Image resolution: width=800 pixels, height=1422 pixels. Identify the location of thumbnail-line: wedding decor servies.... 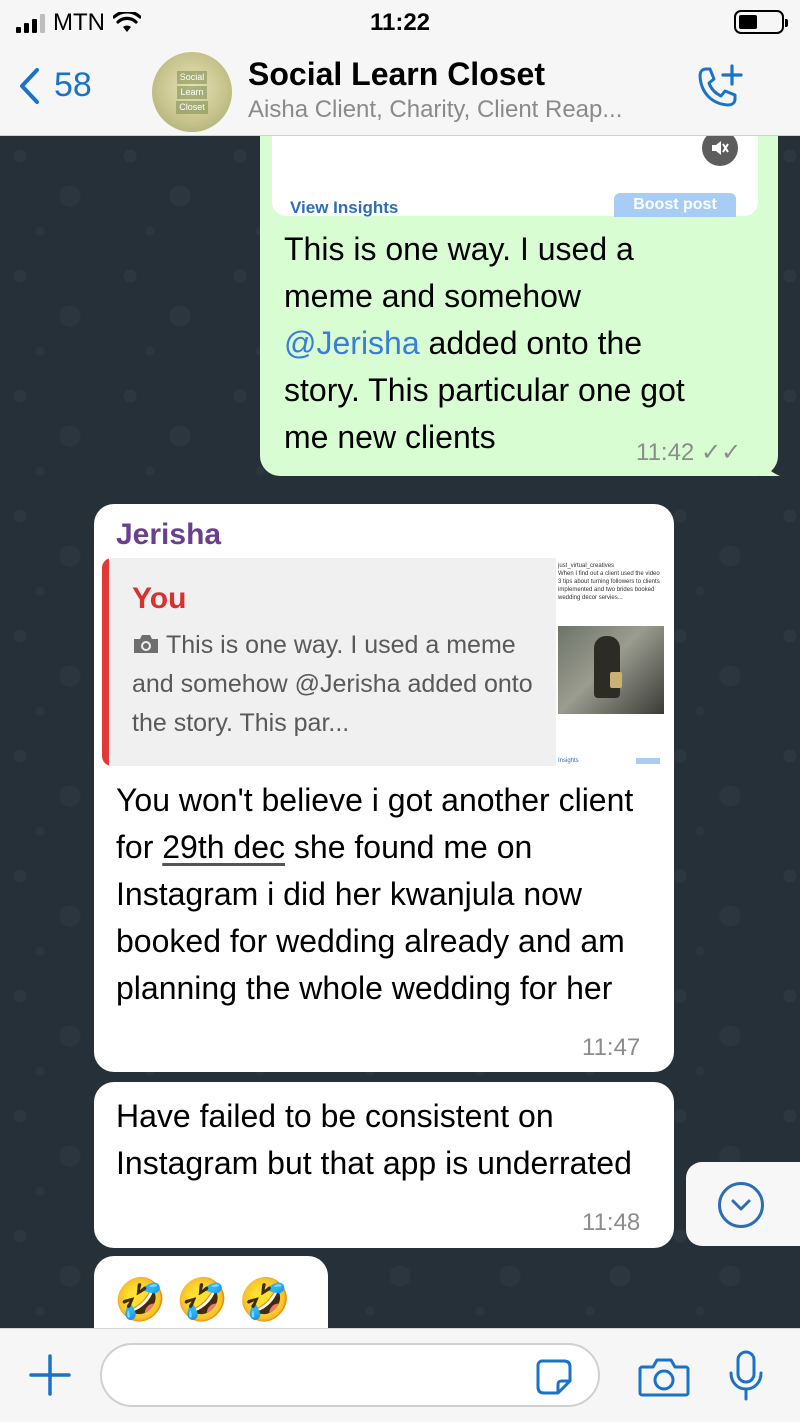
(590, 598).